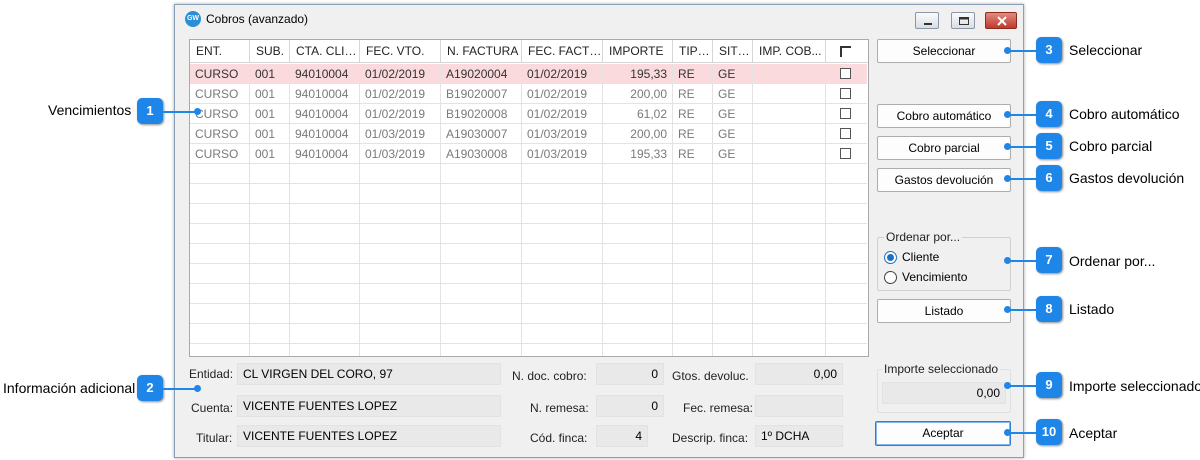  I want to click on ndoc-cobro-label: N. doc. cobro:, so click(549, 376).